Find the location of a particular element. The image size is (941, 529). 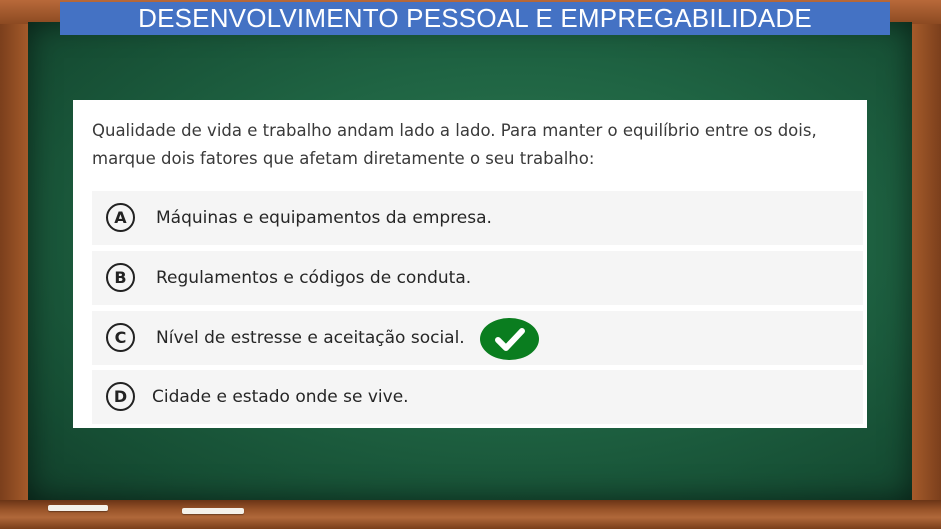

option-a: A Máquinas e equipamentos da empresa. is located at coordinates (477, 218).